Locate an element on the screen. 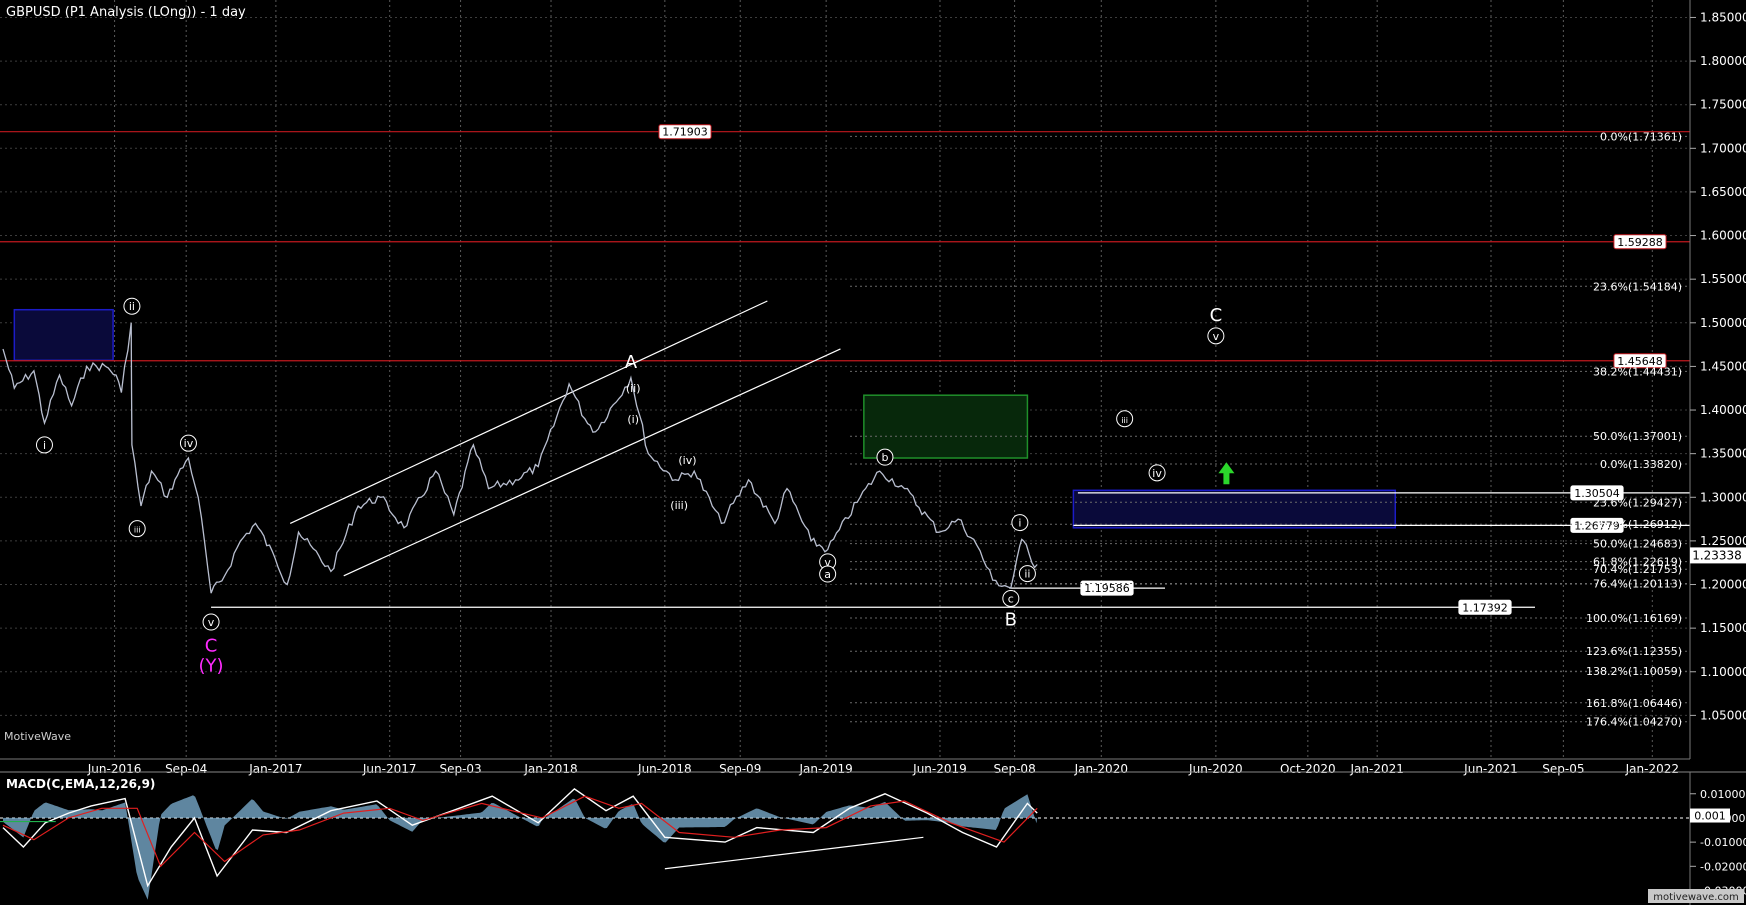 The image size is (1746, 905). fib-label: 123.6%(1.12355) is located at coordinates (1634, 651).